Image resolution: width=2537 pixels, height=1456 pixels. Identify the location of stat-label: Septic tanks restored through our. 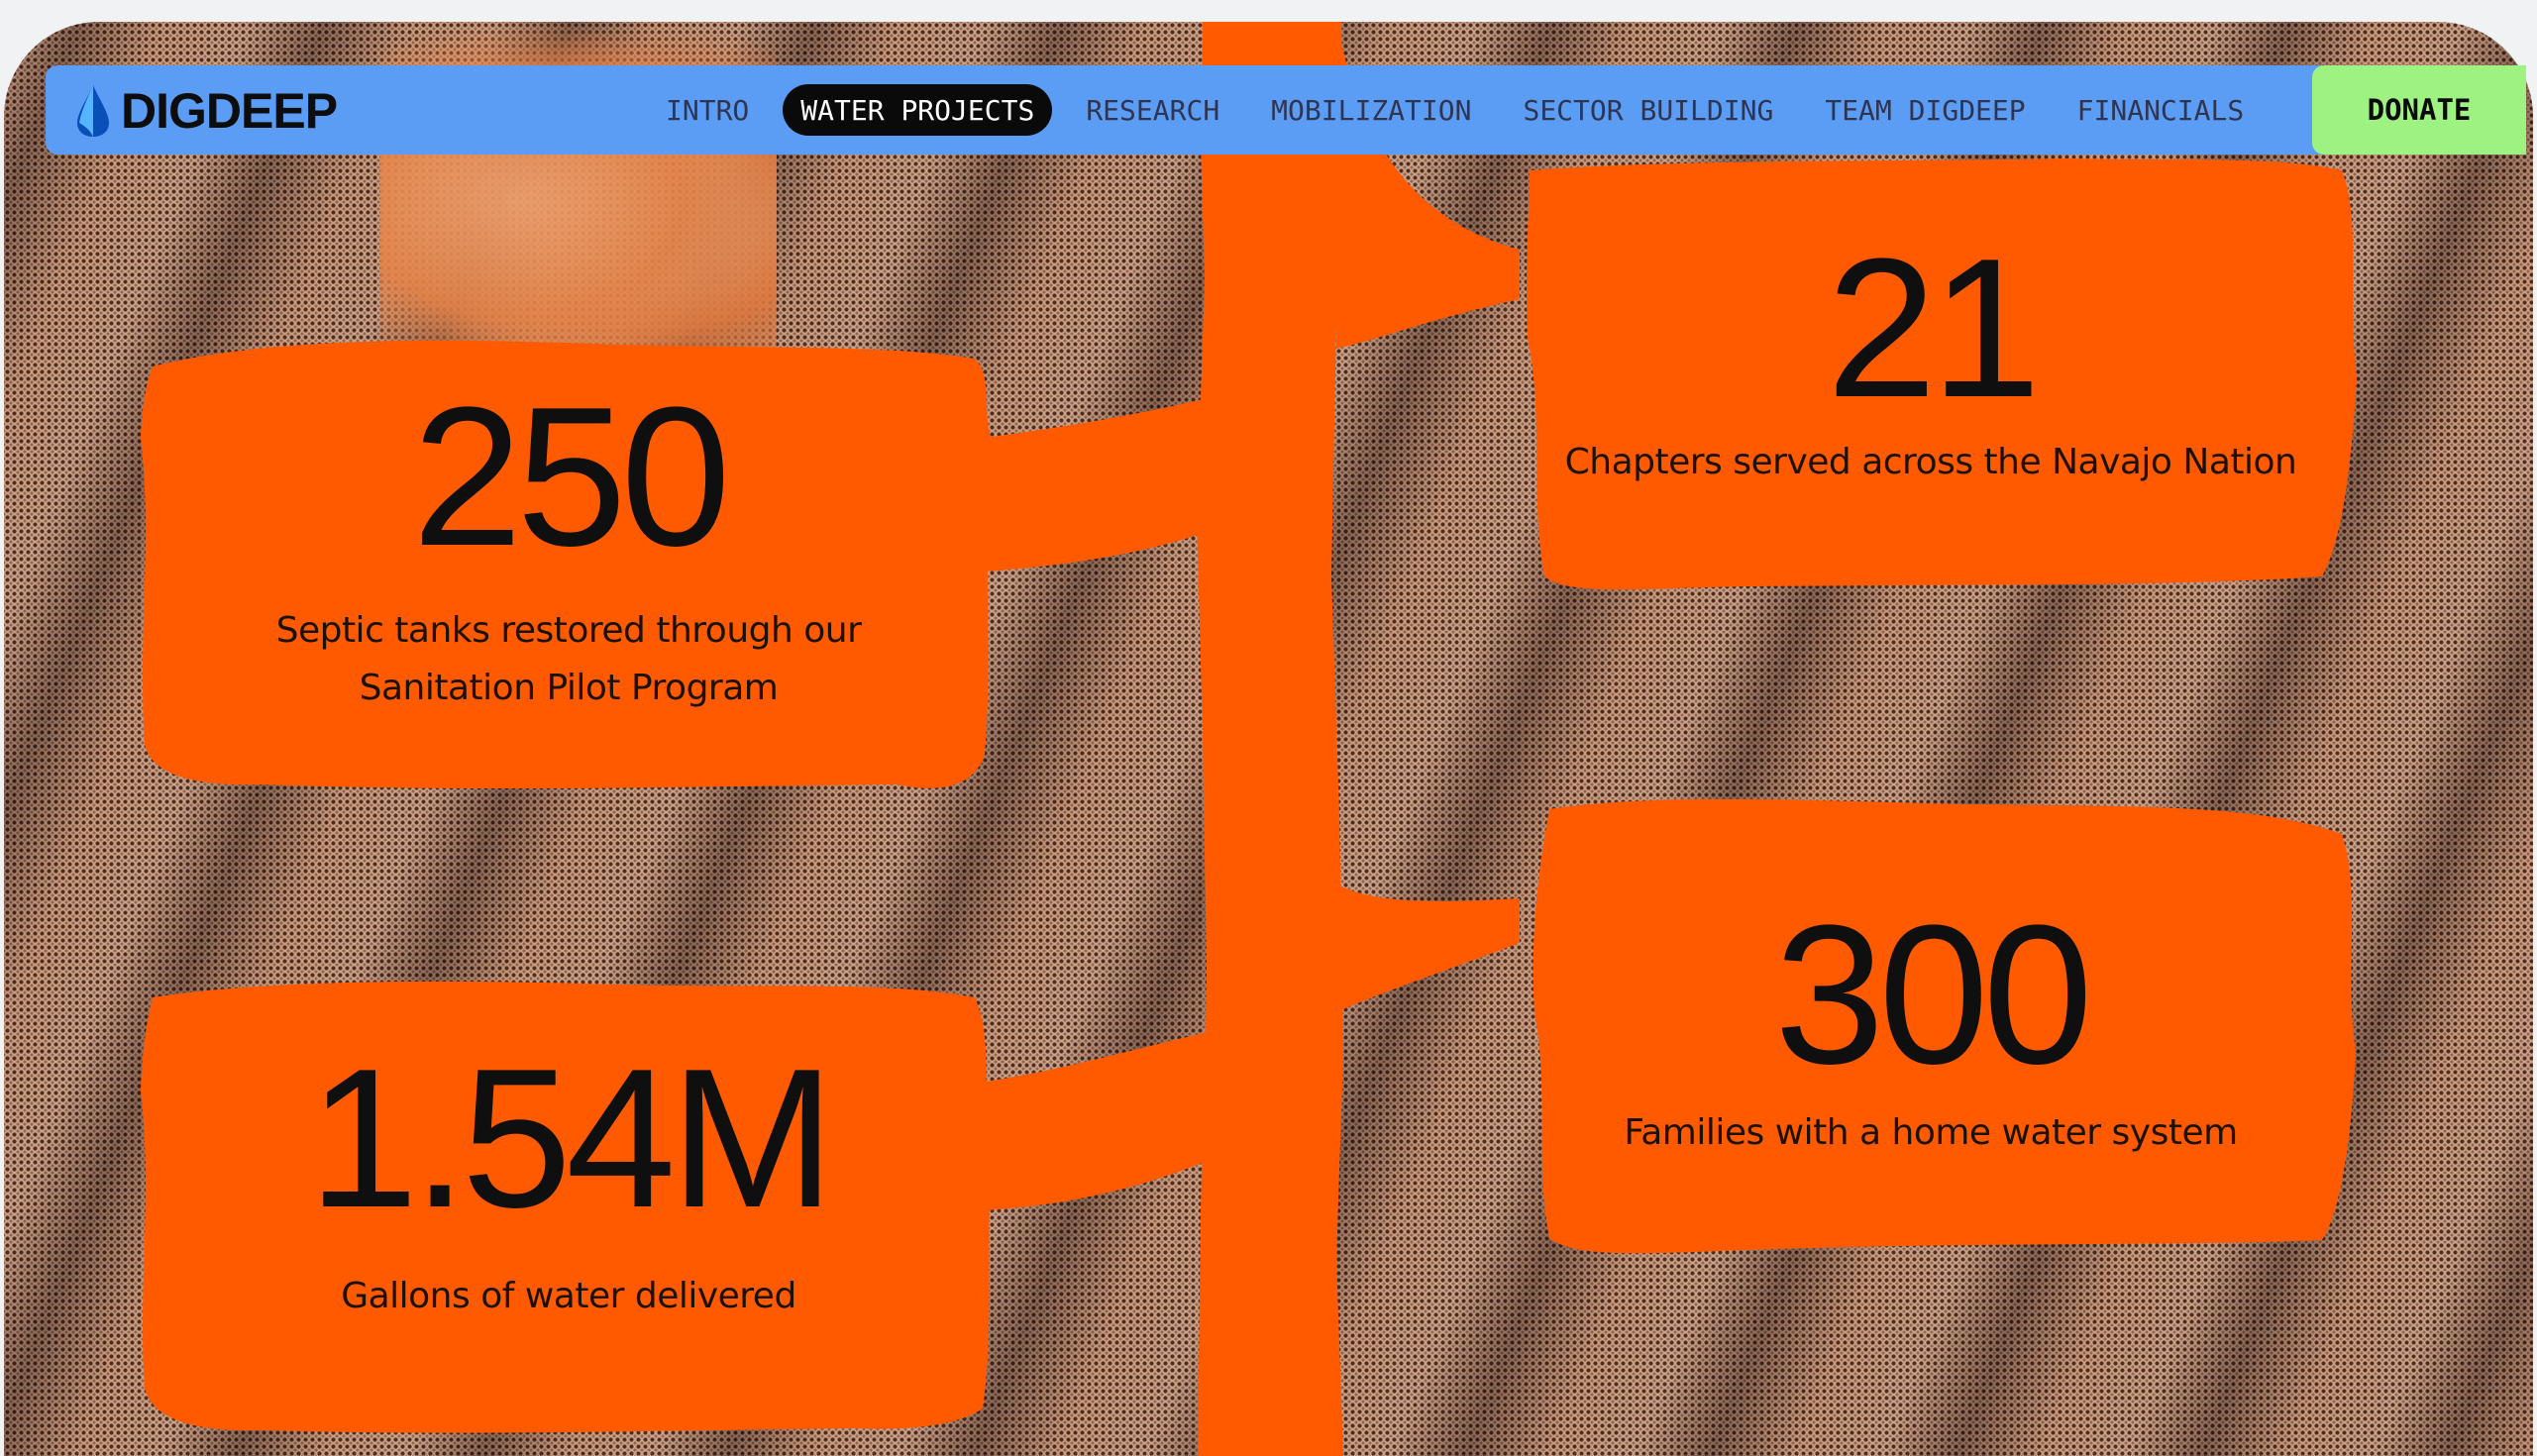
(568, 630).